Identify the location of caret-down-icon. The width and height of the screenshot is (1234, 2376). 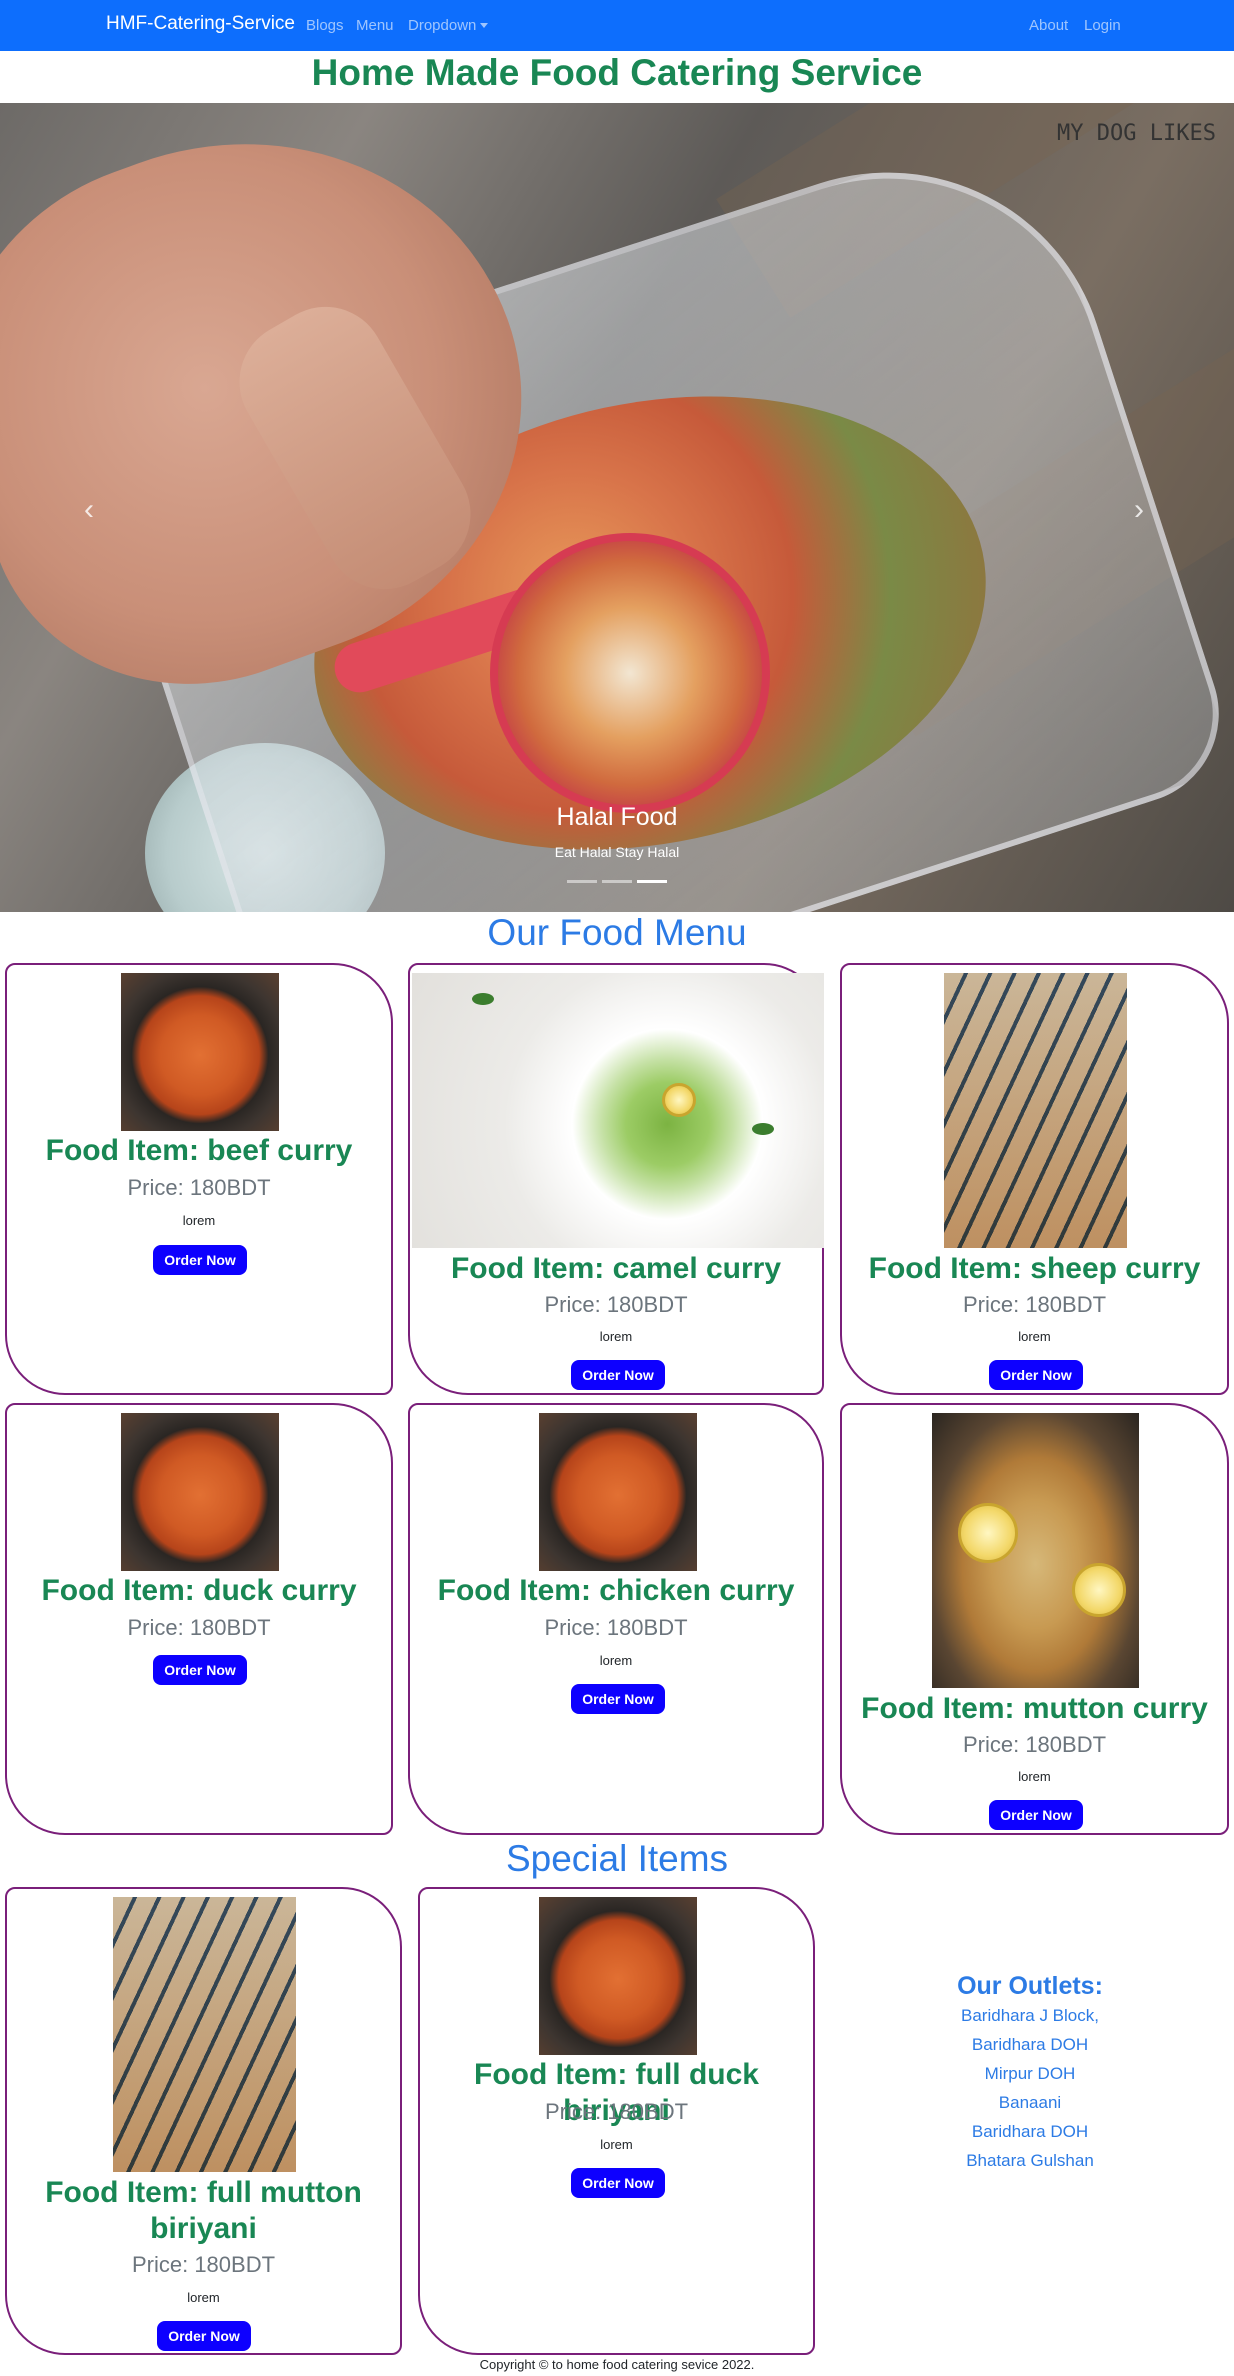
(484, 25).